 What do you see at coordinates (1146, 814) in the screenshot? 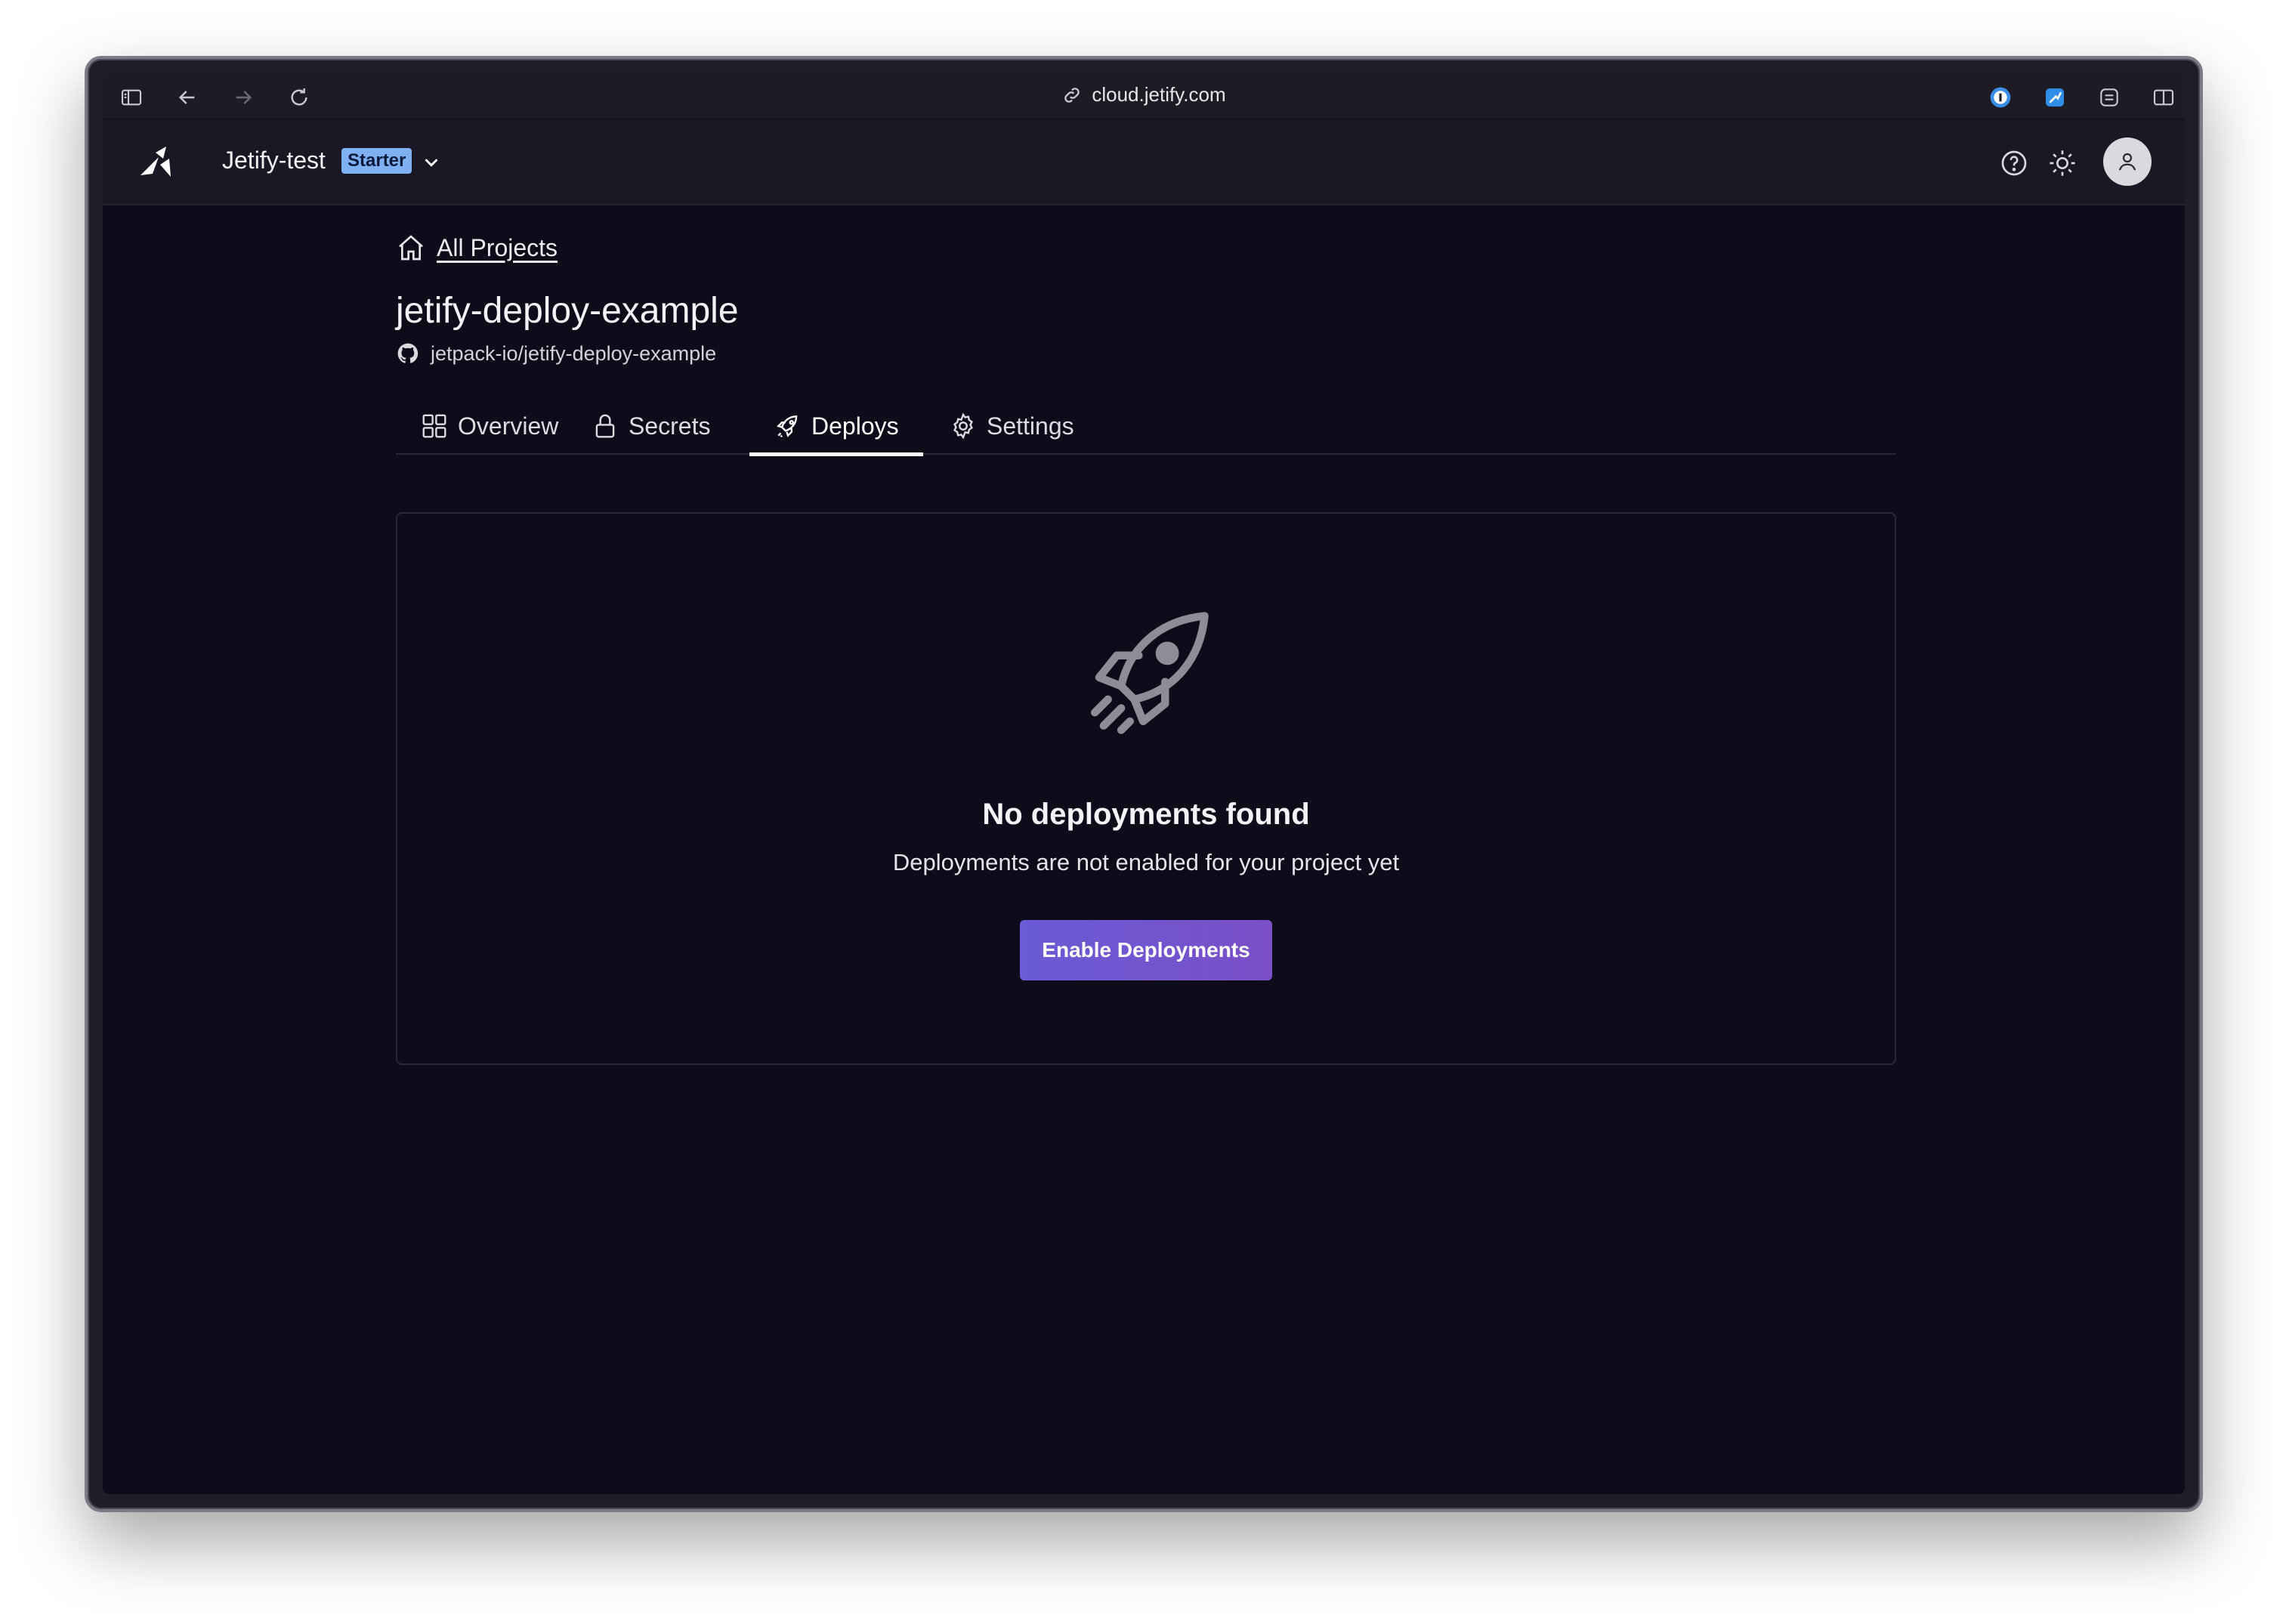
I see `empty-state-title: No deployments found` at bounding box center [1146, 814].